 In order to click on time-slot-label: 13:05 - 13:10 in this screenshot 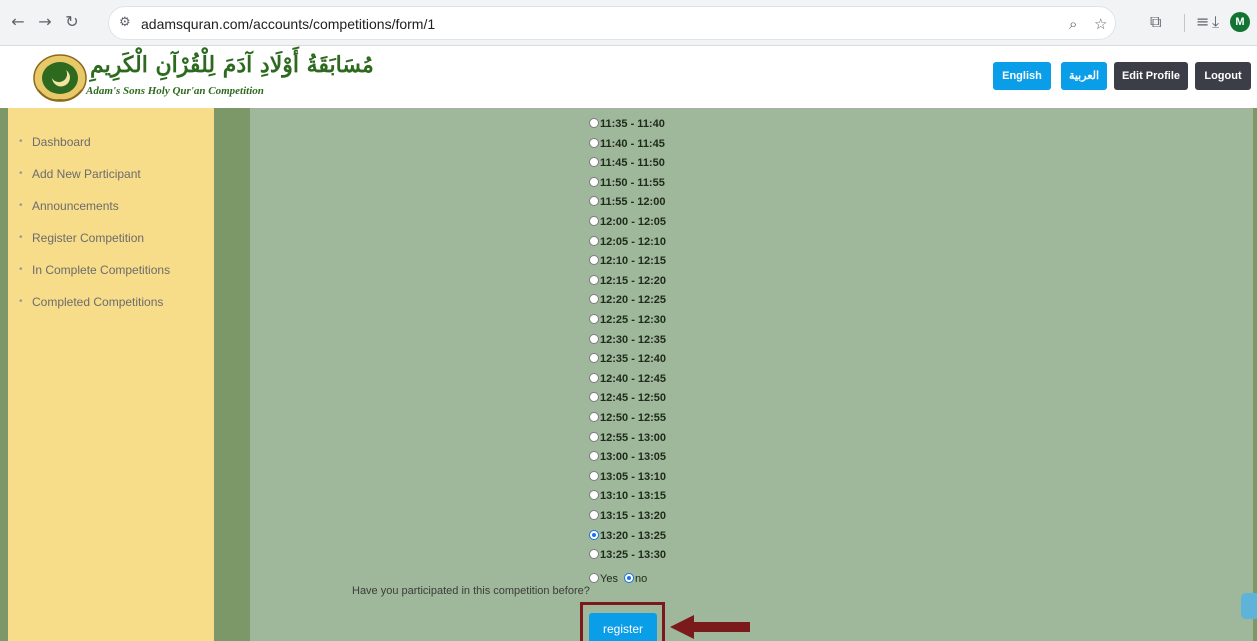, I will do `click(633, 476)`.